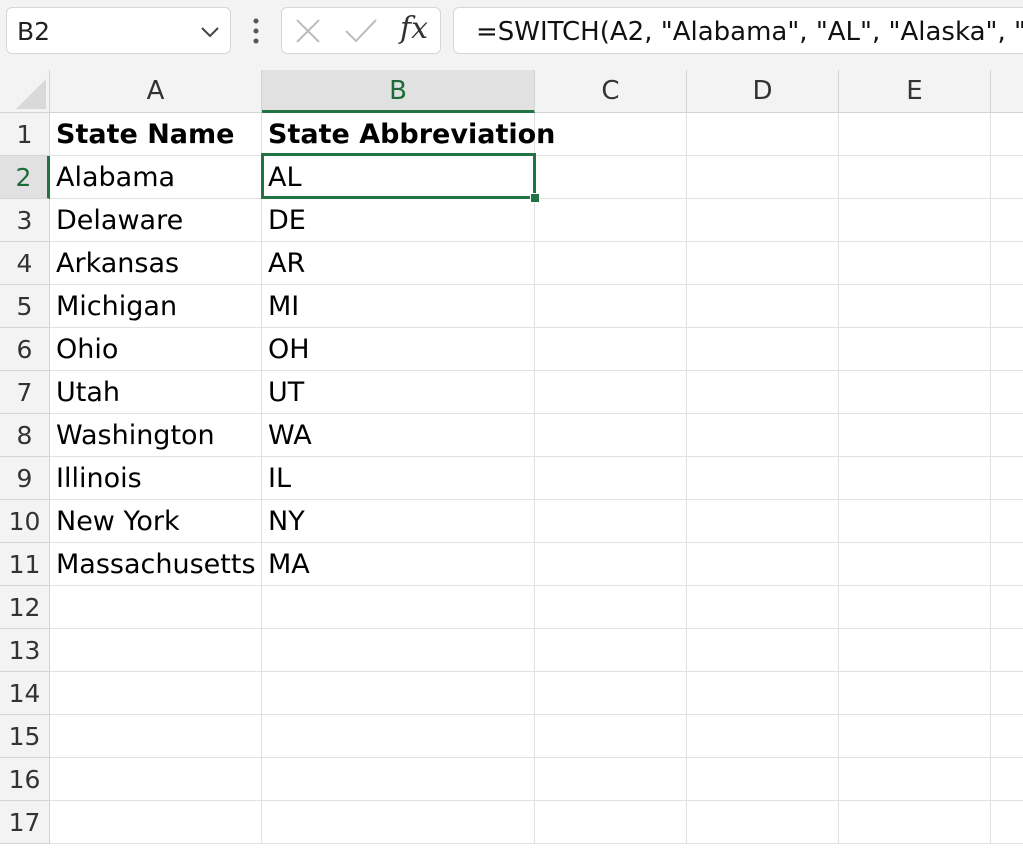  I want to click on cell-a8: Washington, so click(156, 435).